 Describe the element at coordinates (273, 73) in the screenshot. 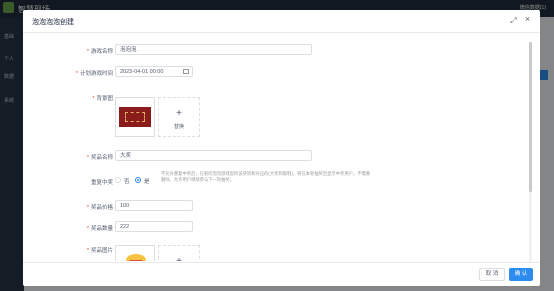

I see `form-row-plan-time: * 计划游戏时间 2023-04-01 00:00` at that location.